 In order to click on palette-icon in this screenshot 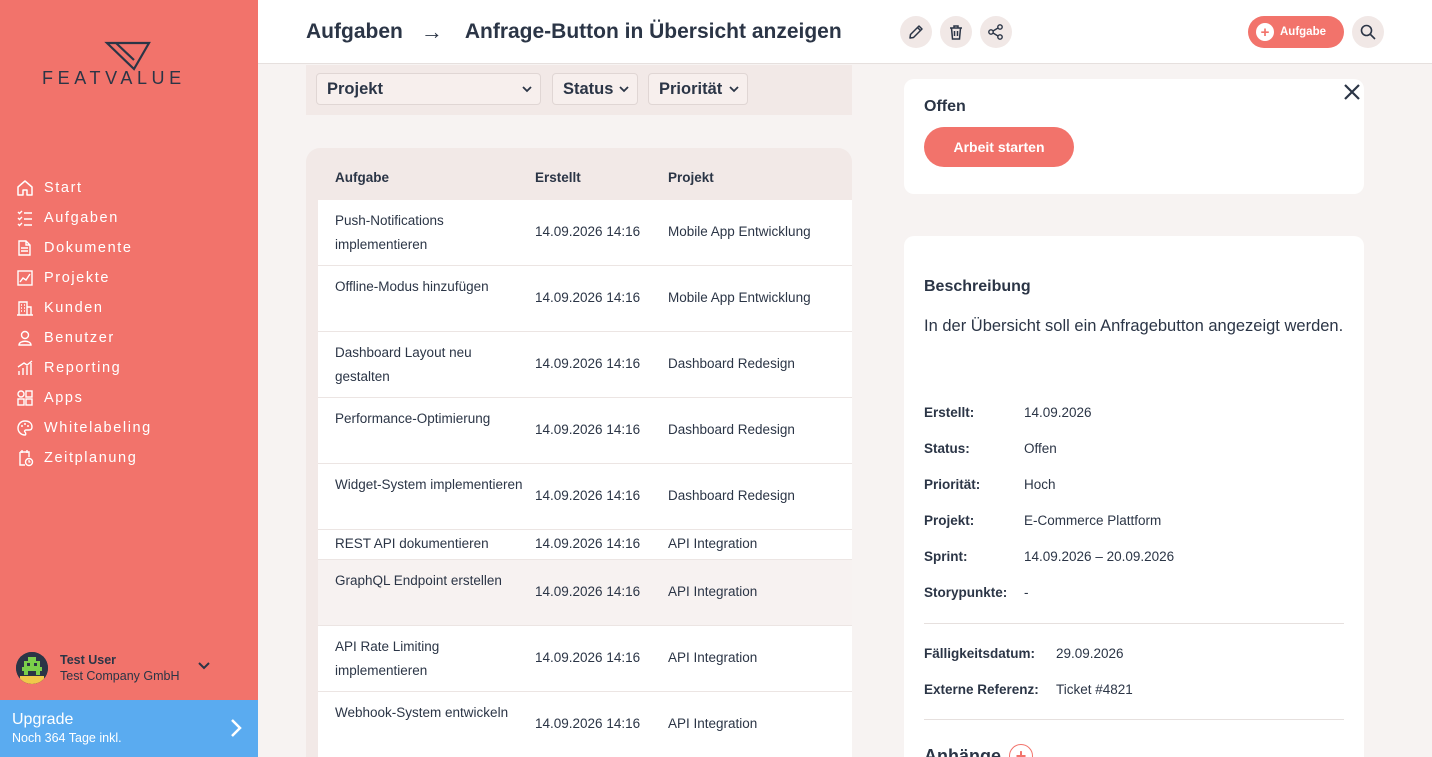, I will do `click(25, 428)`.